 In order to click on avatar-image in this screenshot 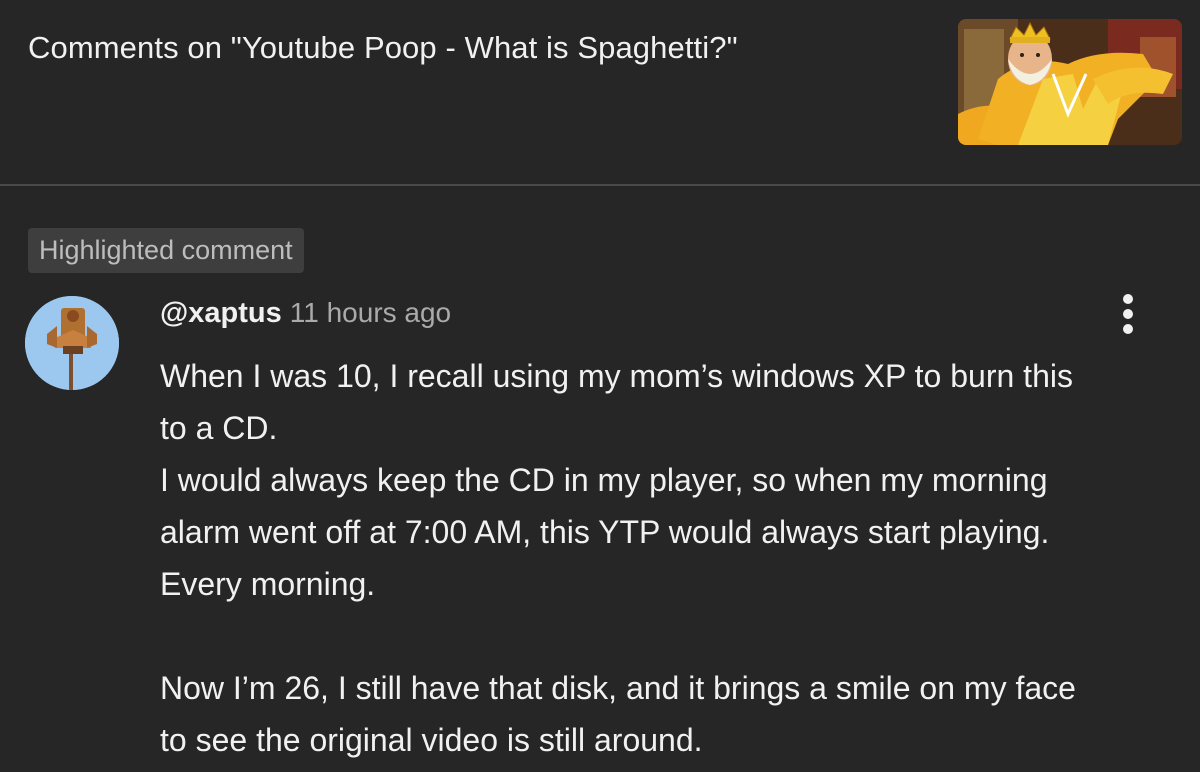, I will do `click(72, 343)`.